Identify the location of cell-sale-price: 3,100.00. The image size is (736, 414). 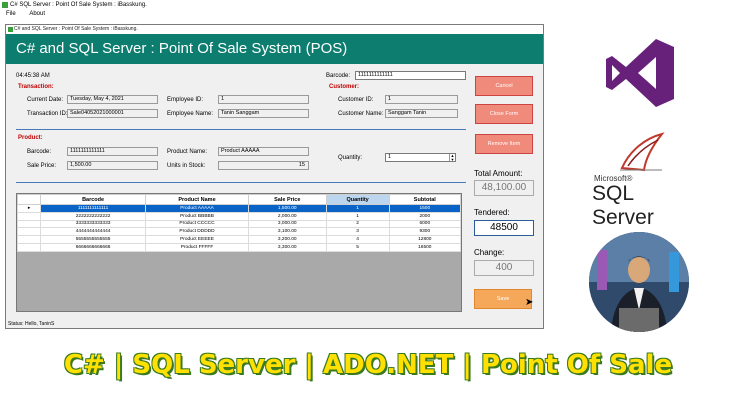
(287, 232).